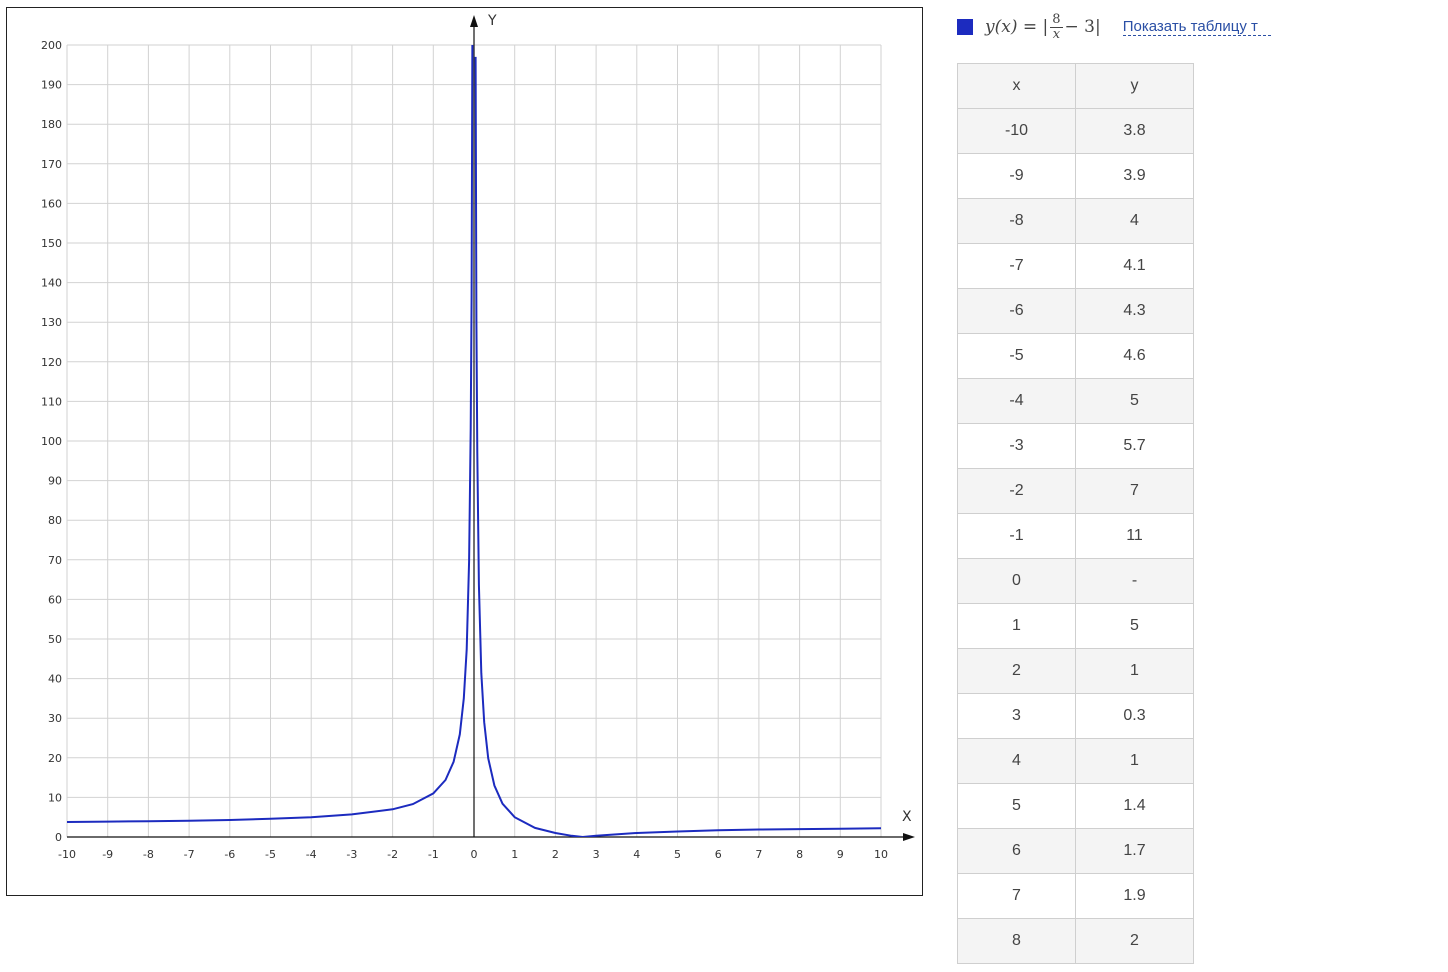 The height and width of the screenshot is (972, 1448). Describe the element at coordinates (51, 283) in the screenshot. I see `y-tick-label: 140` at that location.